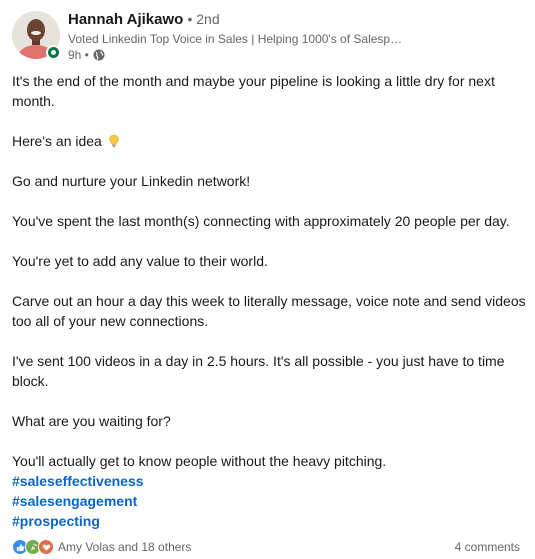  What do you see at coordinates (33, 547) in the screenshot?
I see `reaction-icons` at bounding box center [33, 547].